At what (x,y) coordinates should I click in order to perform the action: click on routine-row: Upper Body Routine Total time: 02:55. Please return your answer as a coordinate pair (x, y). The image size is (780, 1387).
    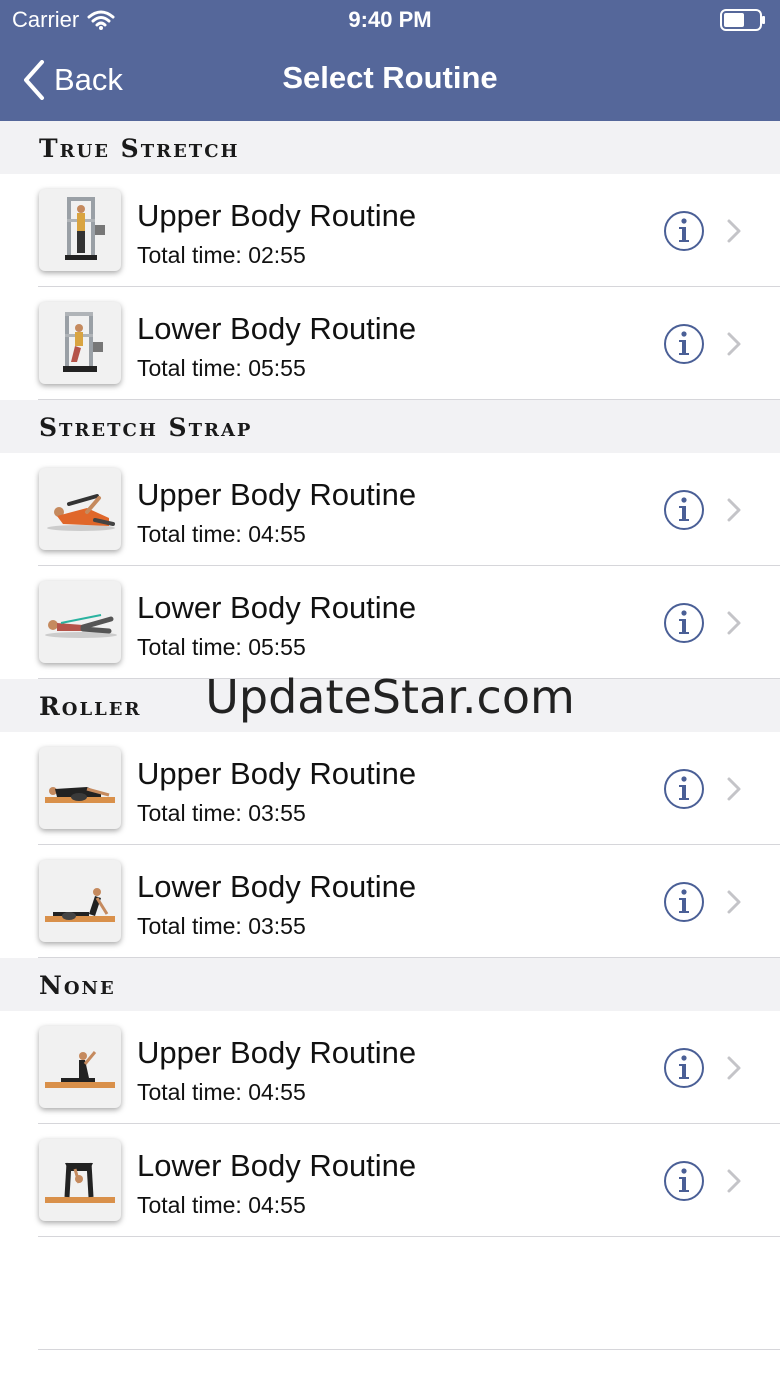
    Looking at the image, I should click on (390, 230).